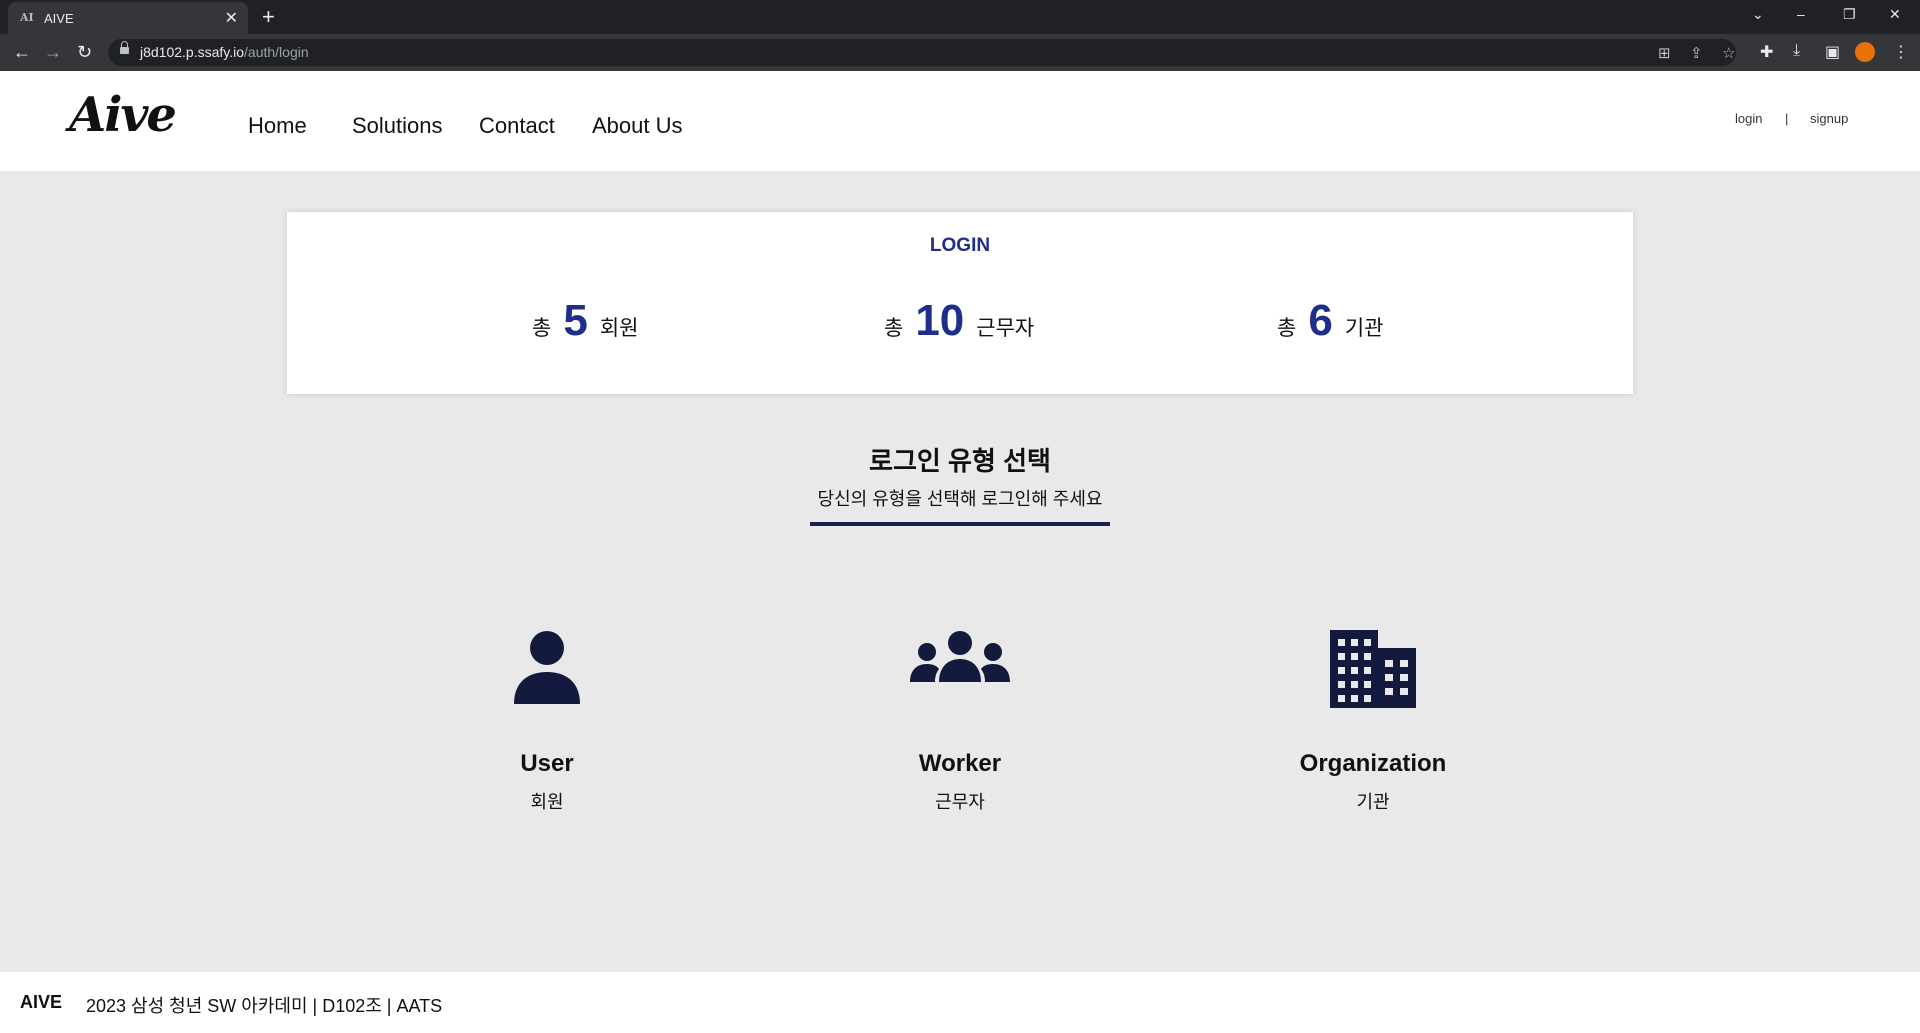  I want to click on stat-users: 총 5 회원, so click(585, 321).